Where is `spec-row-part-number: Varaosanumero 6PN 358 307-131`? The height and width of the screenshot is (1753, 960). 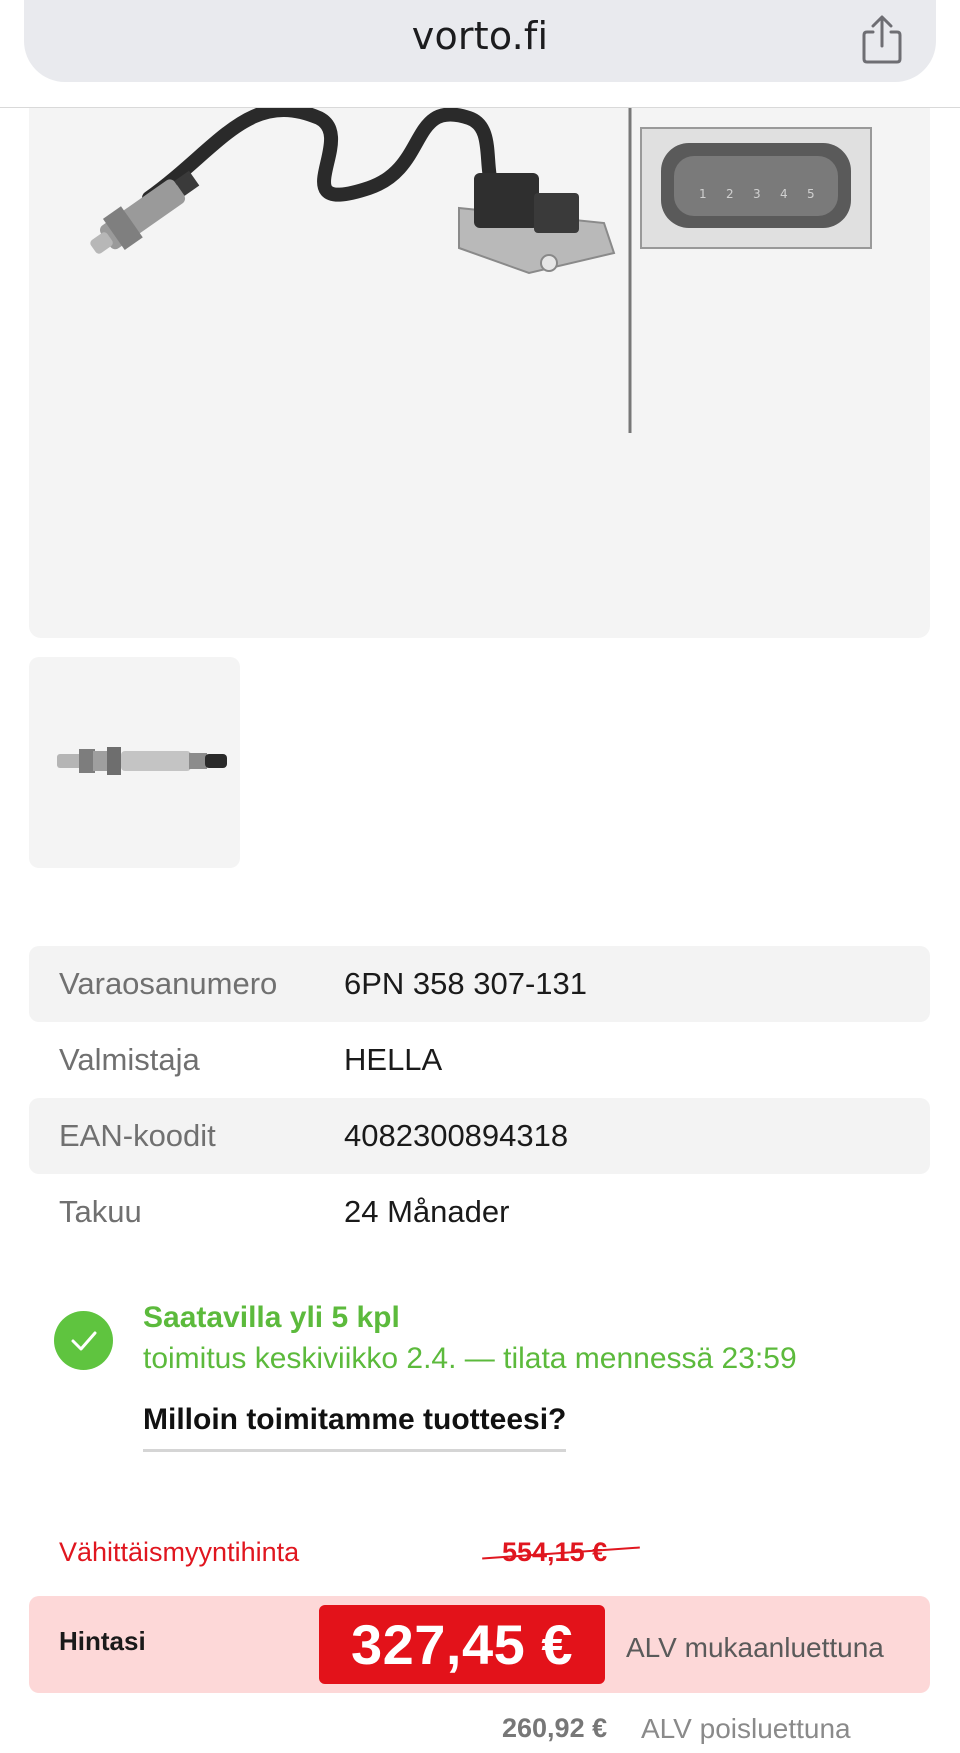 spec-row-part-number: Varaosanumero 6PN 358 307-131 is located at coordinates (479, 984).